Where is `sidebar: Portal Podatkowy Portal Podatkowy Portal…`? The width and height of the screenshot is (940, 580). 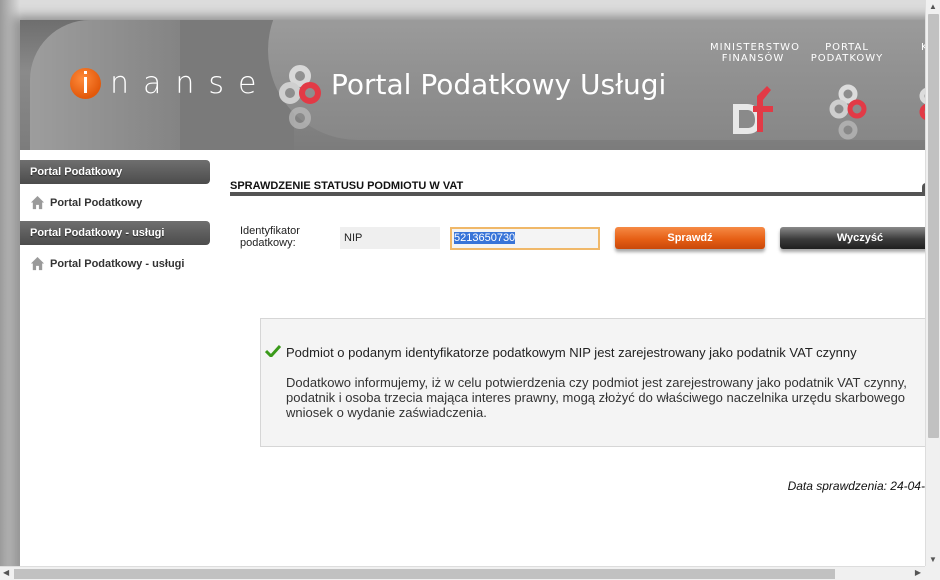
sidebar: Portal Podatkowy Portal Podatkowy Portal… is located at coordinates (115, 221).